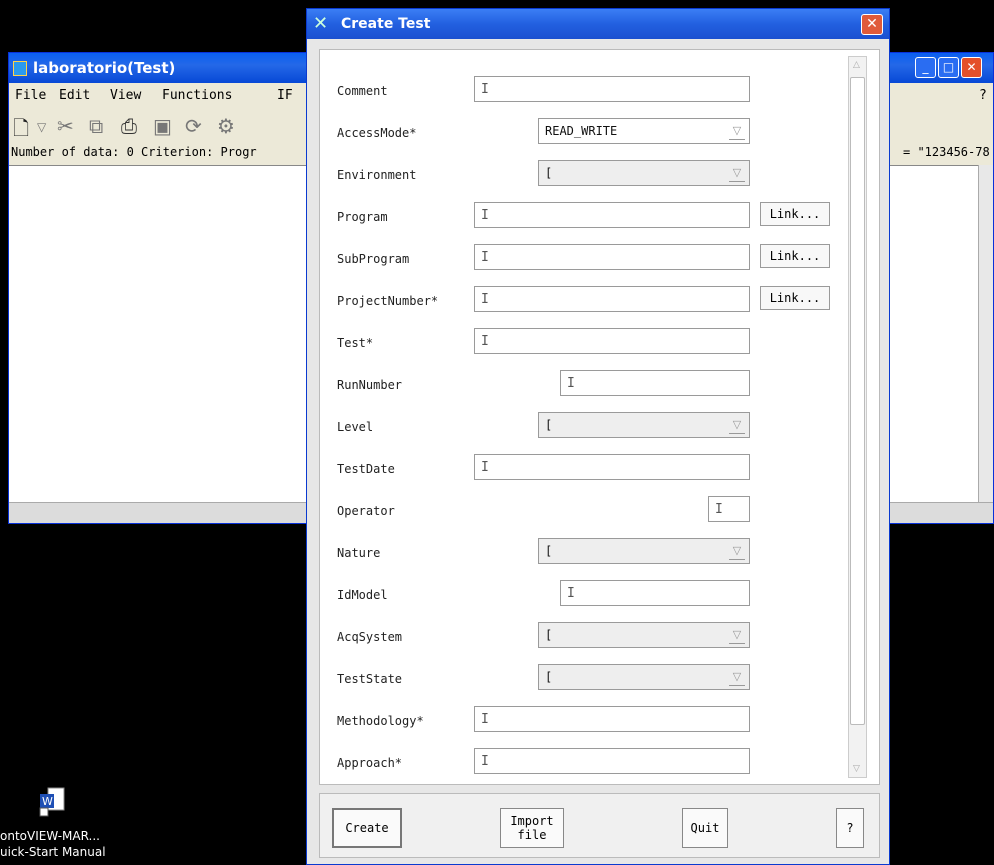 The width and height of the screenshot is (994, 865). I want to click on scroll-down-icon: ▽, so click(856, 769).